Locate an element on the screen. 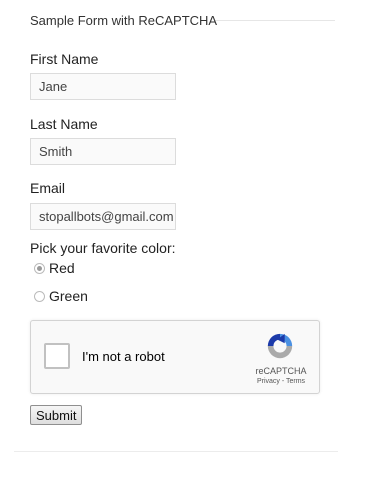 The width and height of the screenshot is (368, 480). radio-red-label: Red is located at coordinates (62, 268).